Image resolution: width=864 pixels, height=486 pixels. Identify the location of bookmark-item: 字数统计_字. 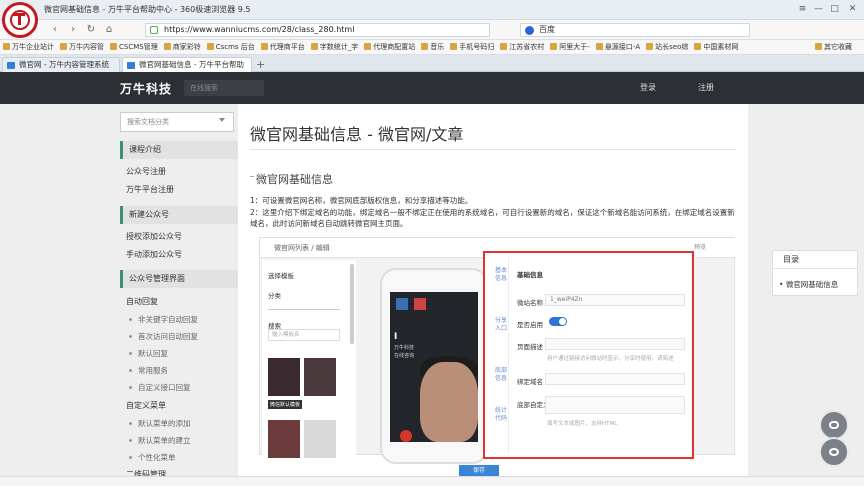
(335, 47).